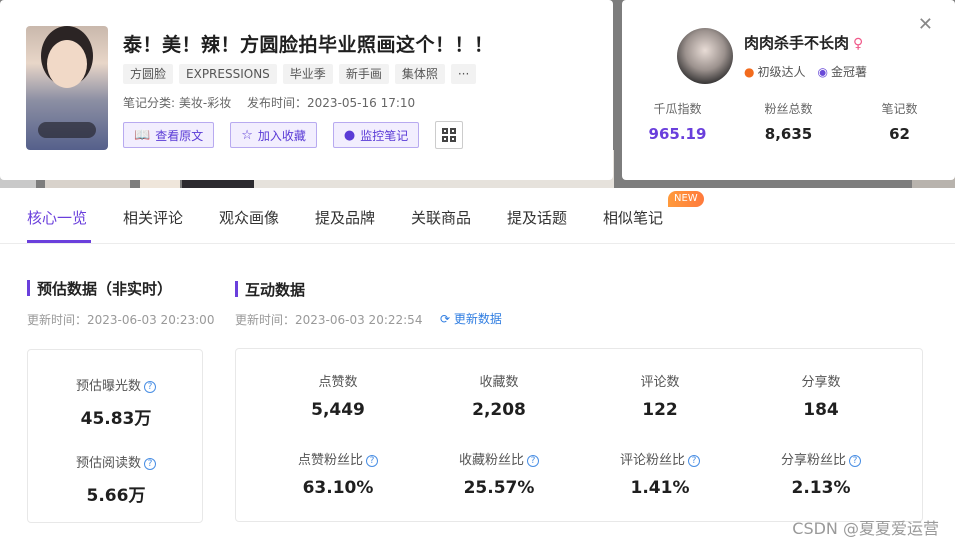 The image size is (955, 545). What do you see at coordinates (249, 217) in the screenshot?
I see `tab-audience-profile: 观众画像` at bounding box center [249, 217].